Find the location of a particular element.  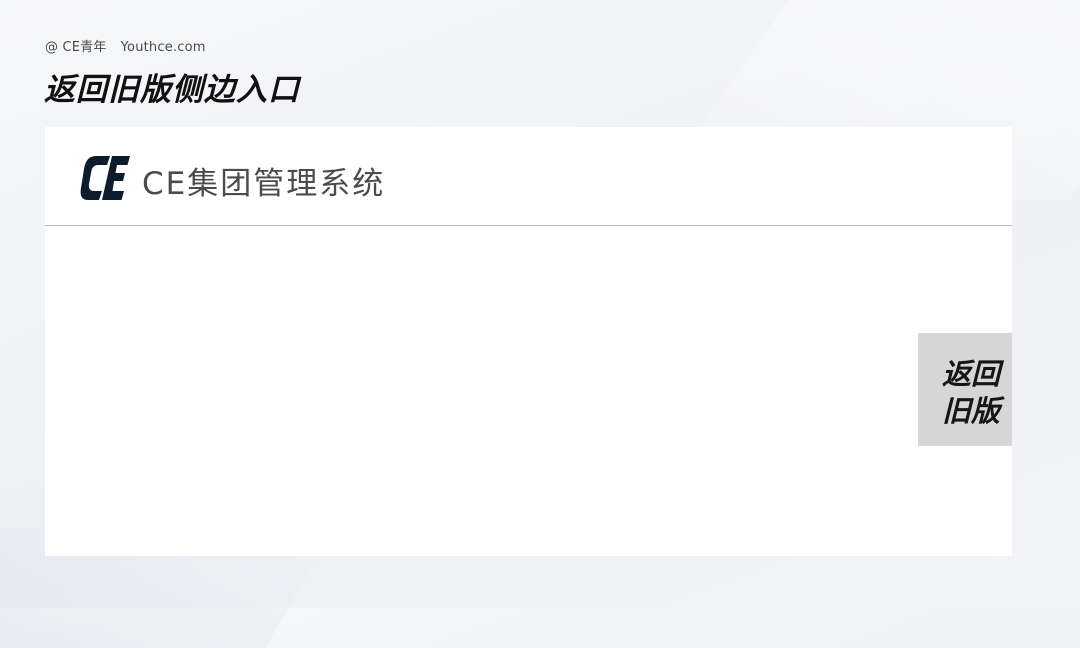

brand-prefix: @ CE青年 is located at coordinates (76, 47).